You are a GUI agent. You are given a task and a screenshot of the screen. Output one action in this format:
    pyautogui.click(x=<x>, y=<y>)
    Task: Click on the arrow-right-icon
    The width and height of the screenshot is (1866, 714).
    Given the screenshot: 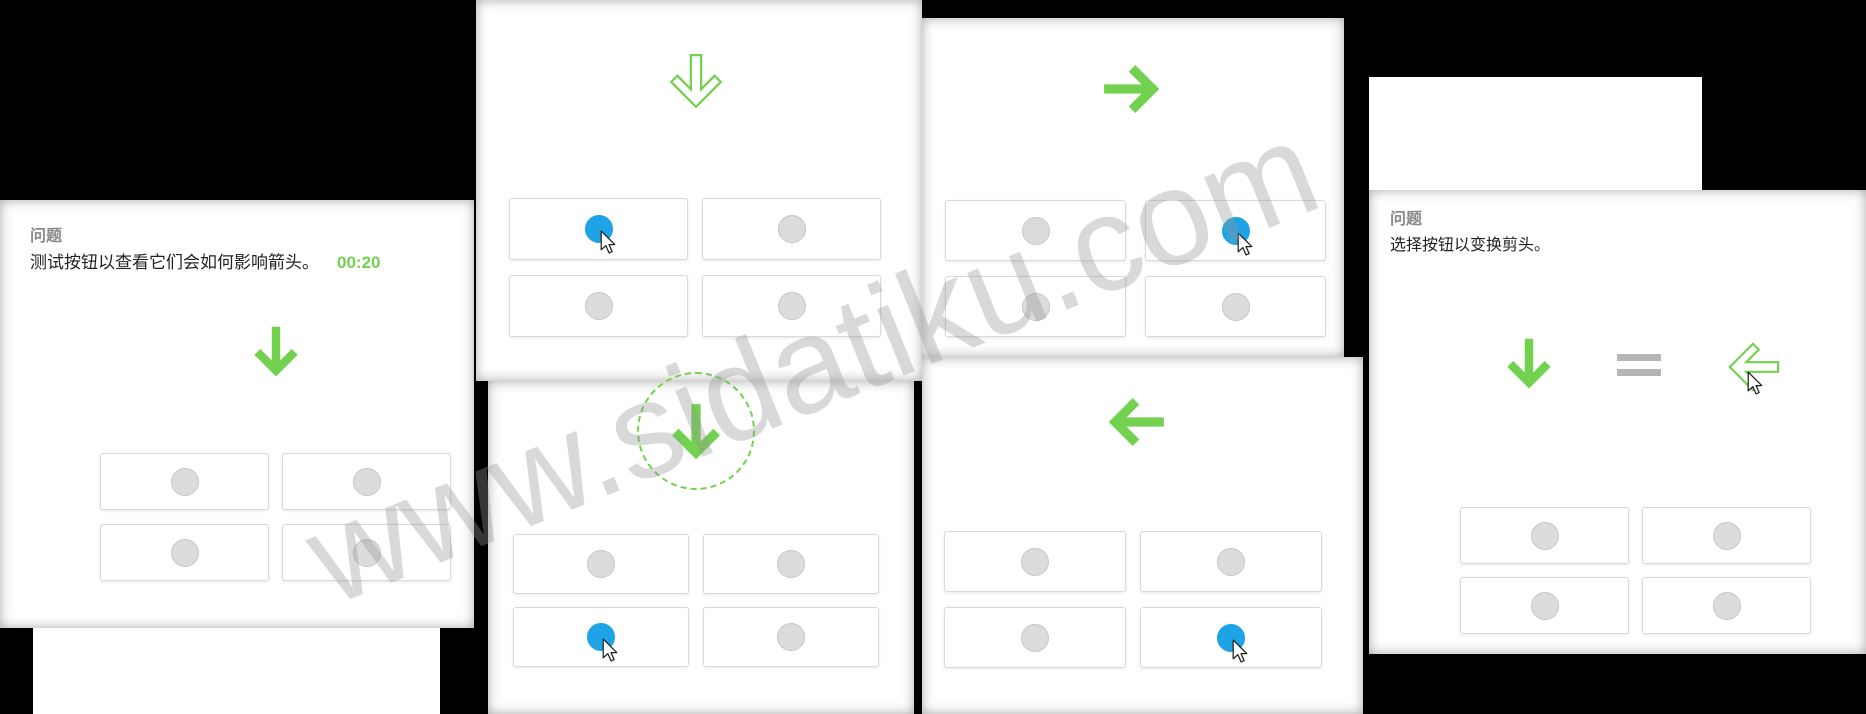 What is the action you would take?
    pyautogui.click(x=1131, y=89)
    